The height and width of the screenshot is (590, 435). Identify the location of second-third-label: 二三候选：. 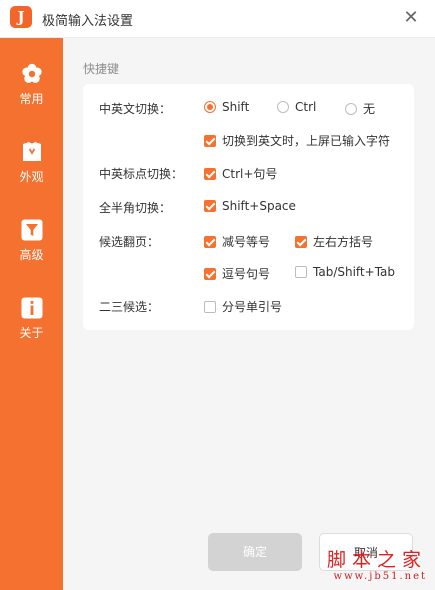
(129, 307).